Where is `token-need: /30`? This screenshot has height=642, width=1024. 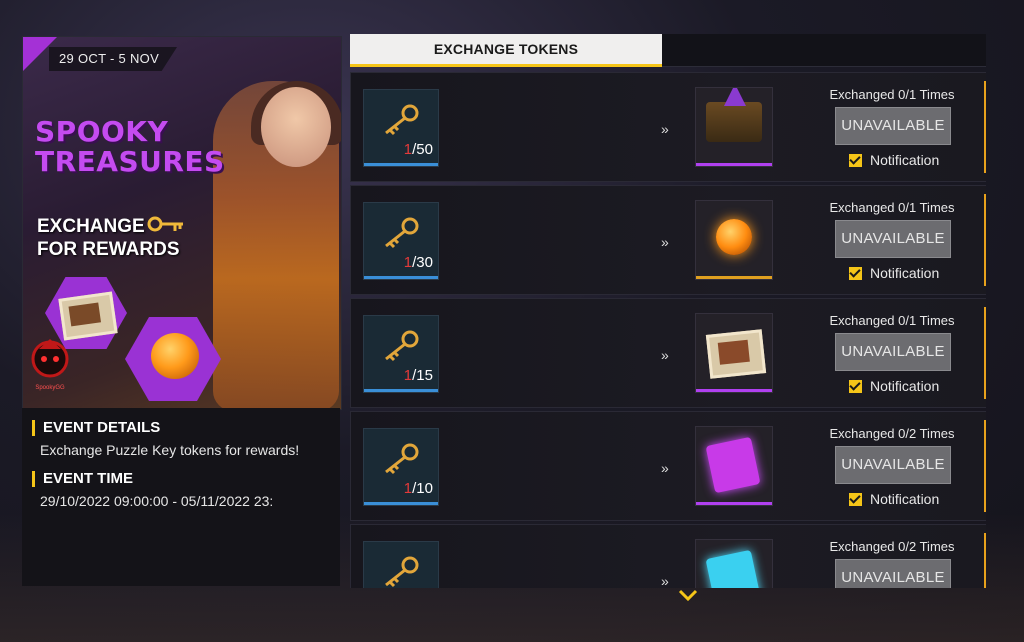
token-need: /30 is located at coordinates (422, 262).